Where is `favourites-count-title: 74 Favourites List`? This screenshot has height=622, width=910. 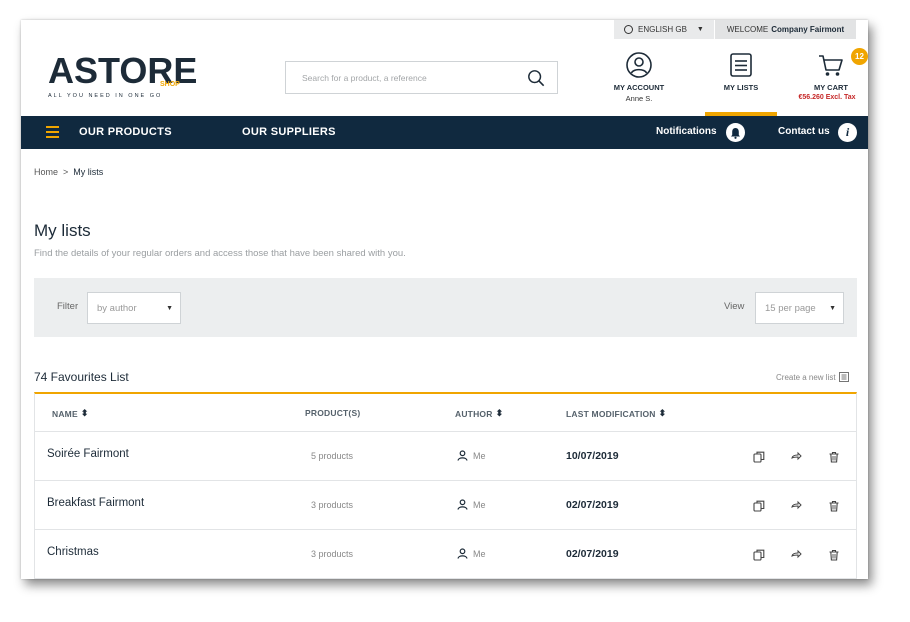 favourites-count-title: 74 Favourites List is located at coordinates (81, 377).